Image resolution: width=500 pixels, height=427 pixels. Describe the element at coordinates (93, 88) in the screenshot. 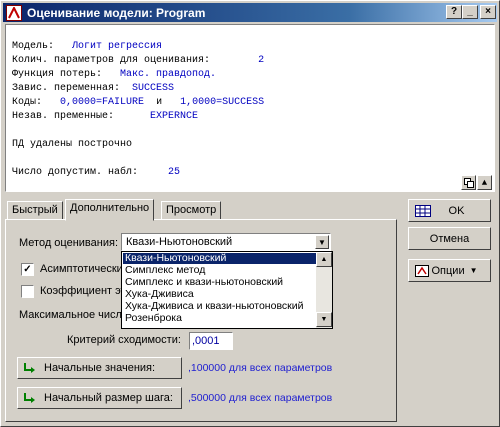

I see `output-line-dependent: Завис. переменная: SUCCESS` at that location.